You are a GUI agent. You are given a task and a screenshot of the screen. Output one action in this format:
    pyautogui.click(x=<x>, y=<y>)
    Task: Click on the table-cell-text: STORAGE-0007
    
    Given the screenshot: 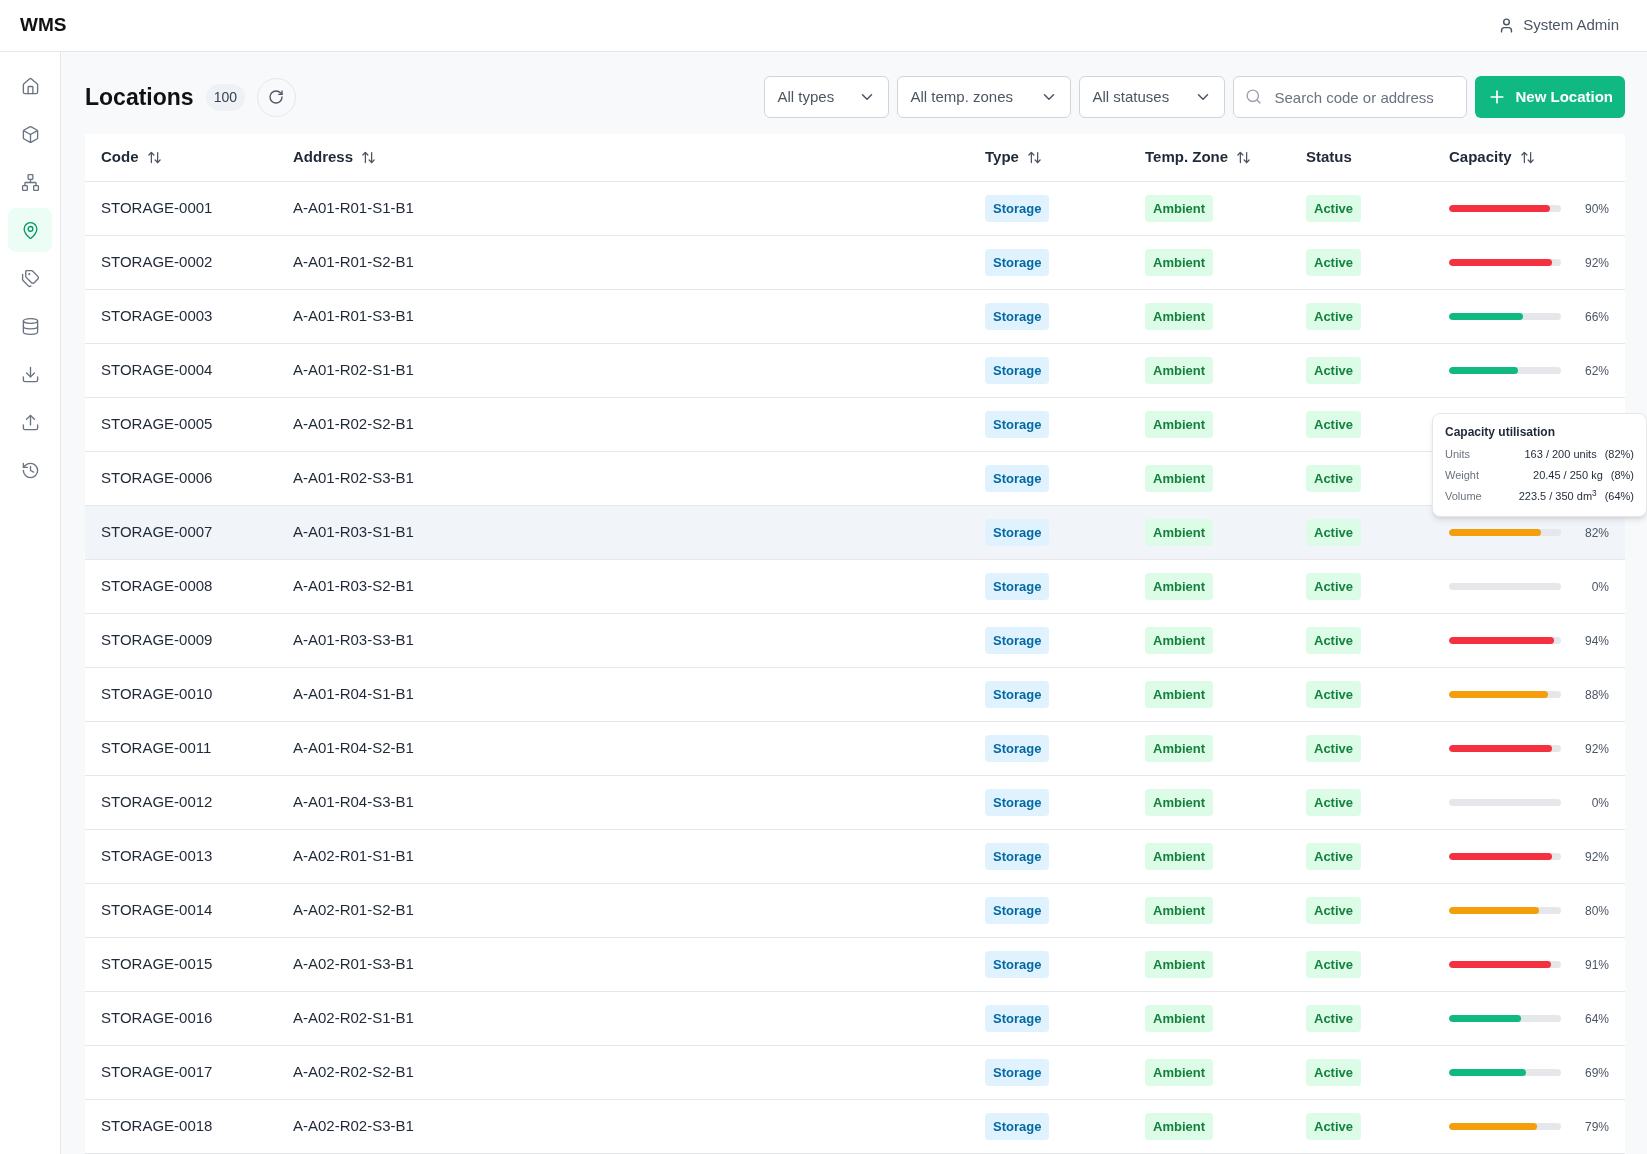 What is the action you would take?
    pyautogui.click(x=157, y=532)
    